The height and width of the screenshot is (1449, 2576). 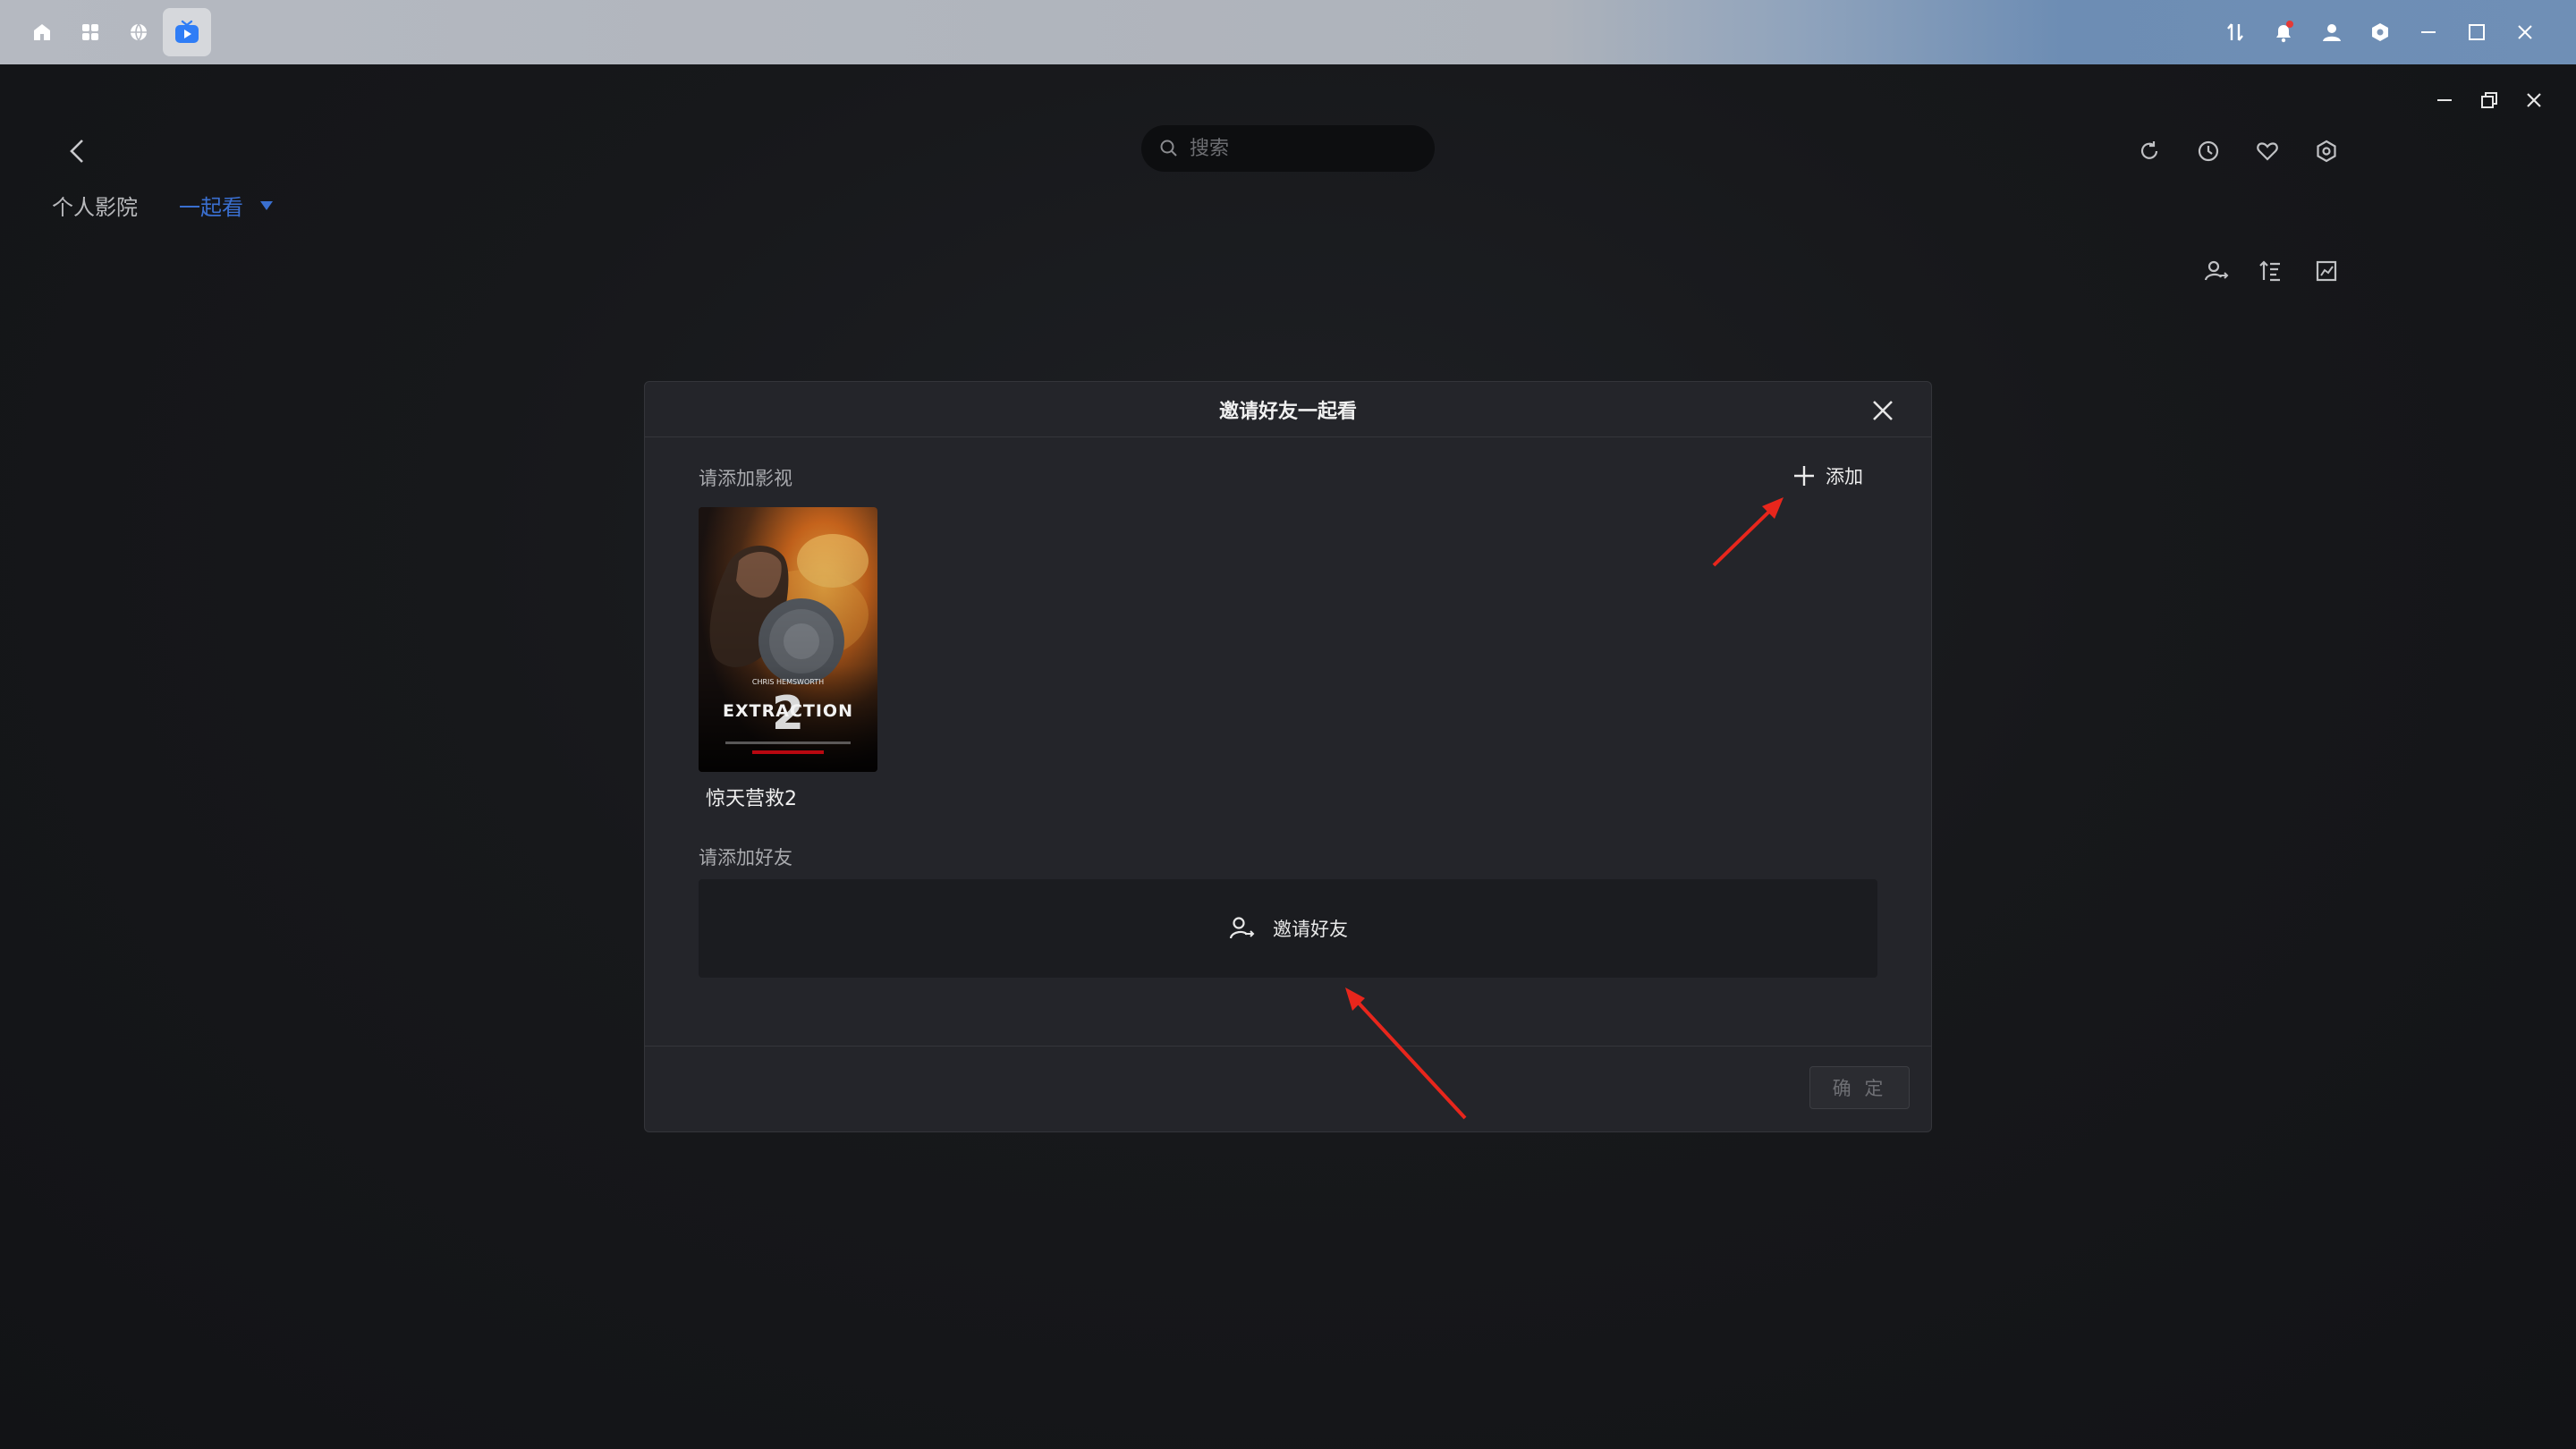 I want to click on sub-actions, so click(x=2273, y=271).